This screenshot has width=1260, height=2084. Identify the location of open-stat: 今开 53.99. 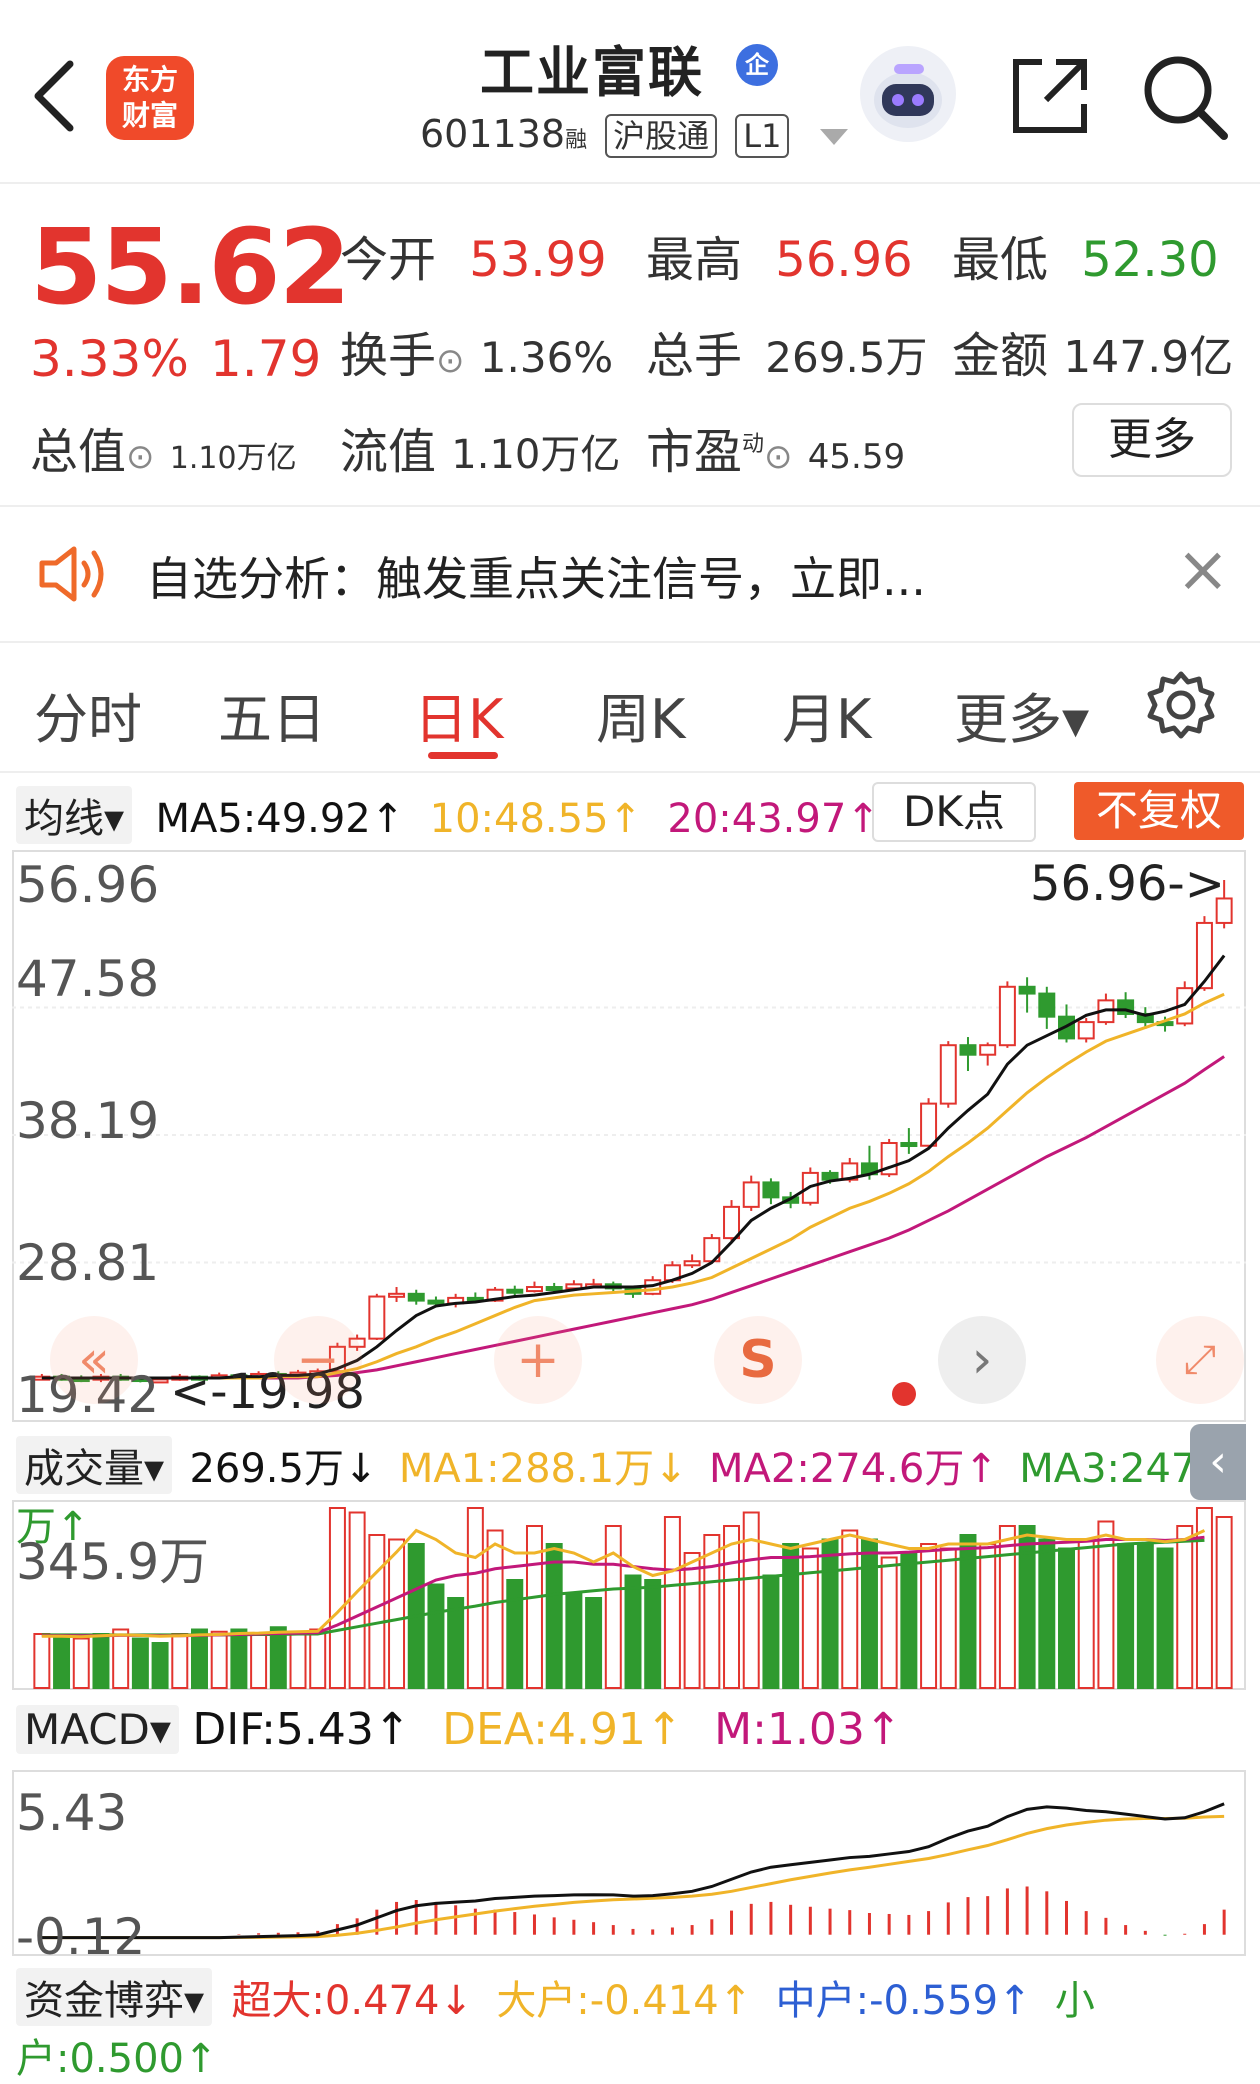
(473, 255).